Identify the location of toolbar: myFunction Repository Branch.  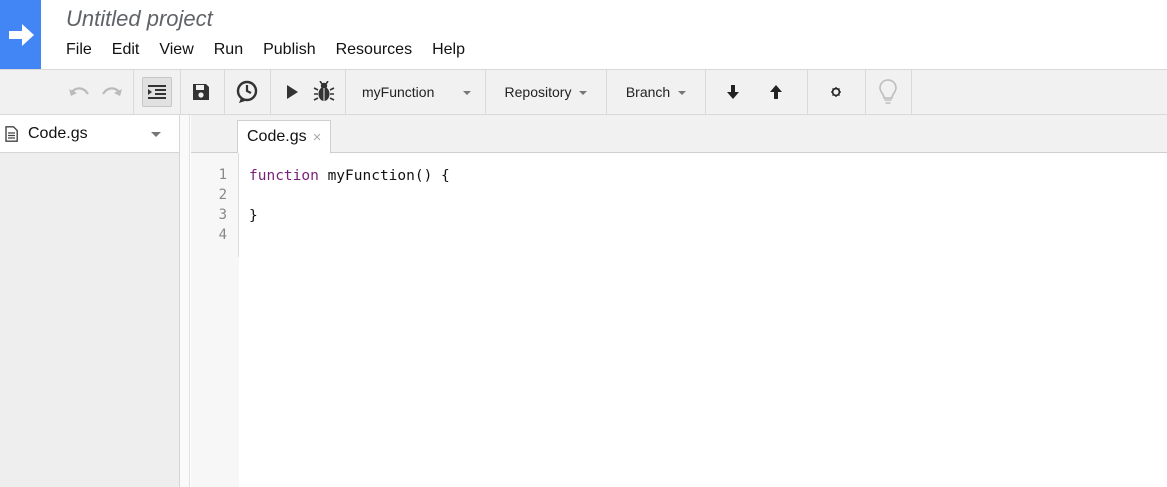
(583, 92).